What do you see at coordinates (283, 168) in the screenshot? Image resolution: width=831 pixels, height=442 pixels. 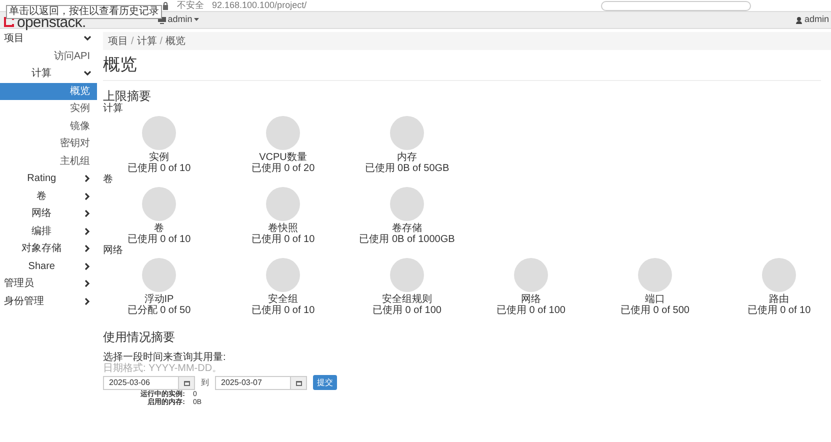 I see `quota-usage: 已使用 0 of 20` at bounding box center [283, 168].